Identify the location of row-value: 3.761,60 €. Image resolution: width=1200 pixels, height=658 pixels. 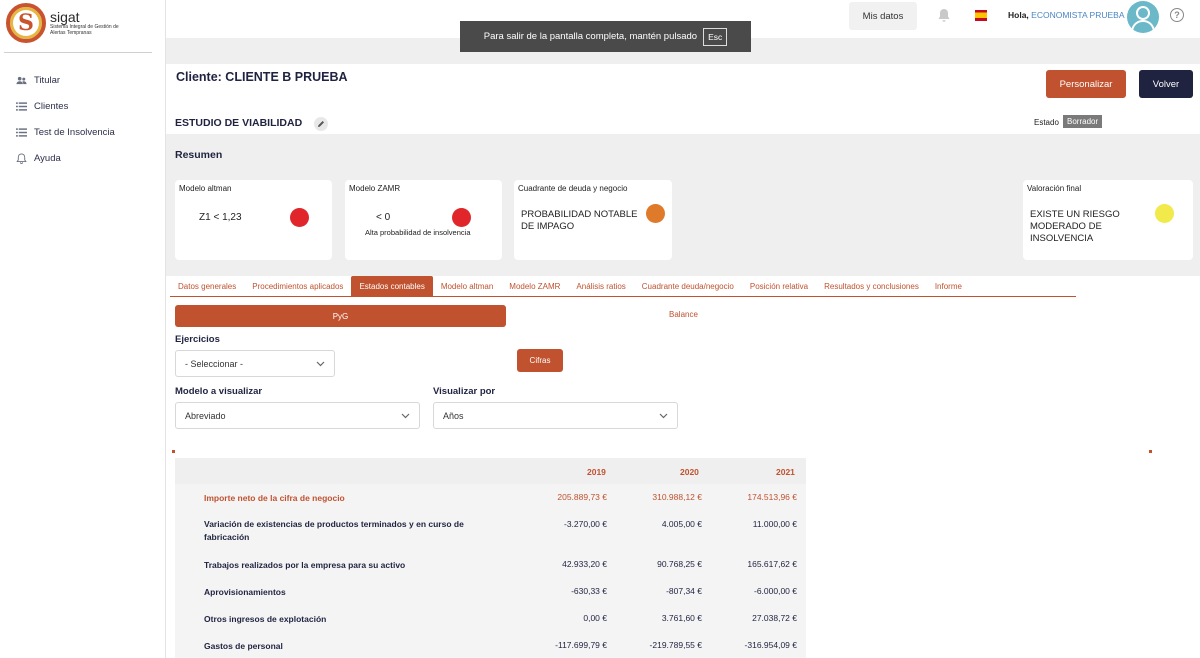
(681, 618).